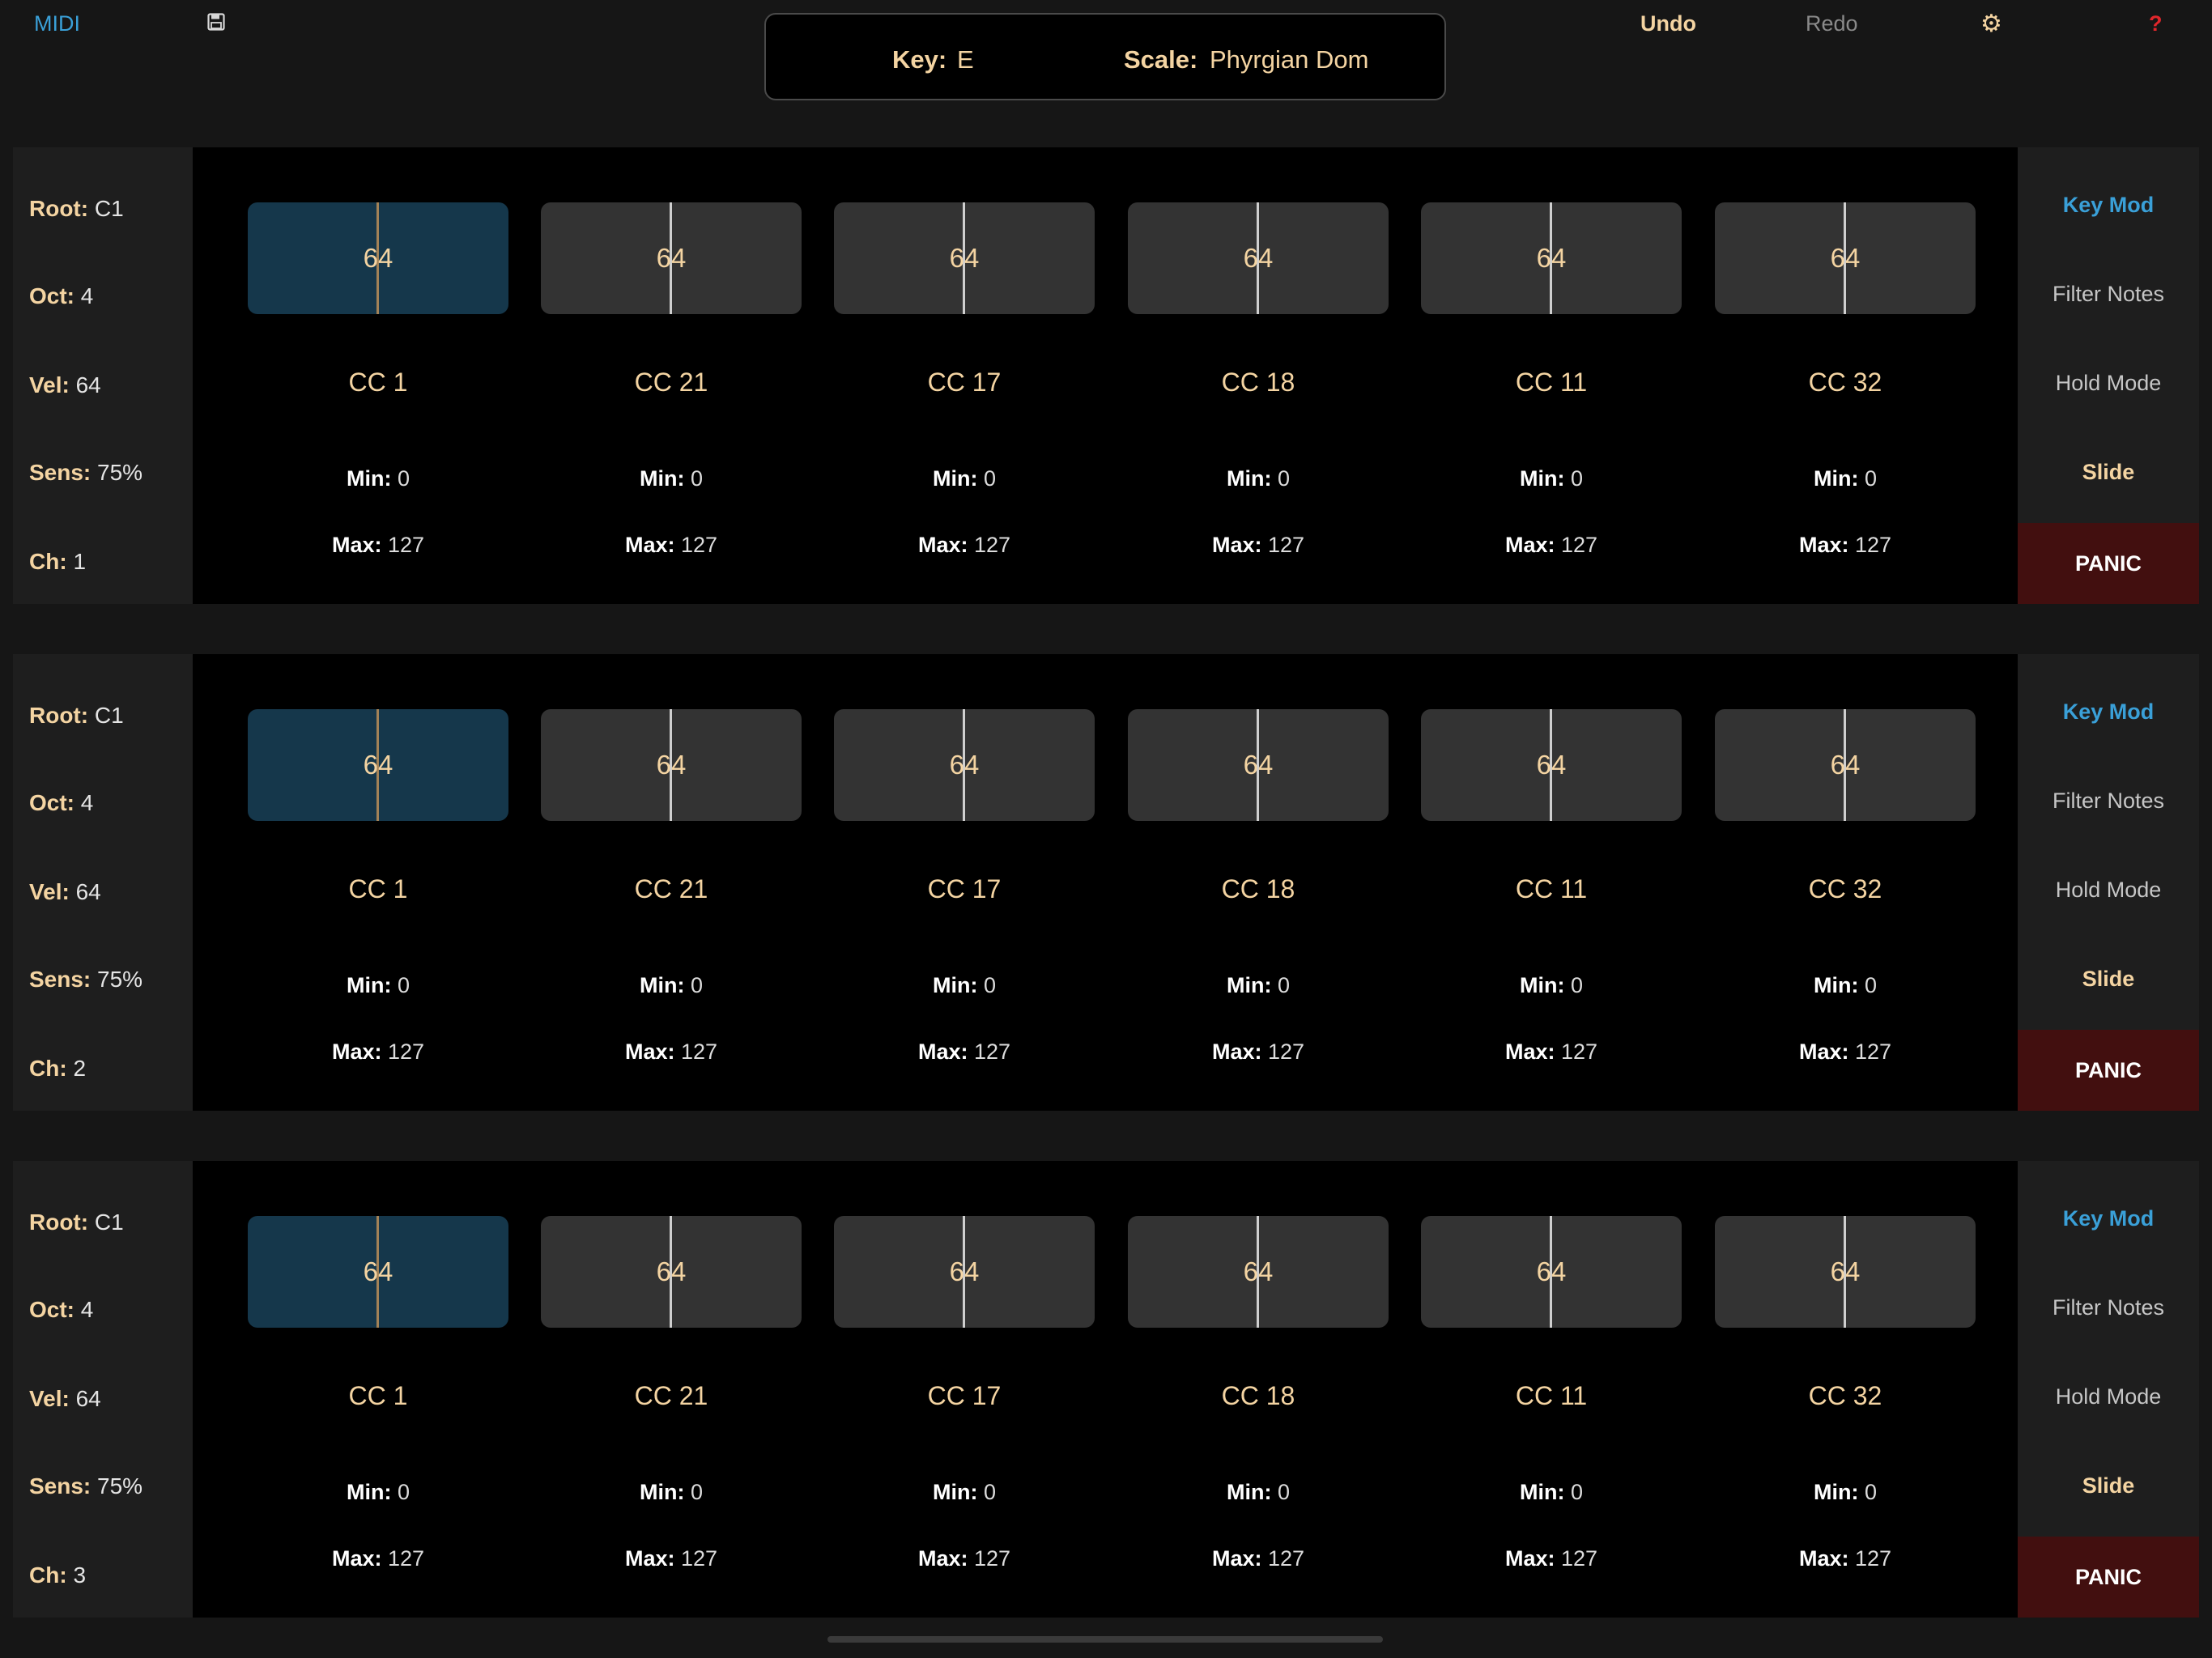 The image size is (2212, 1658). Describe the element at coordinates (1259, 889) in the screenshot. I see `cc-name: CC 18` at that location.